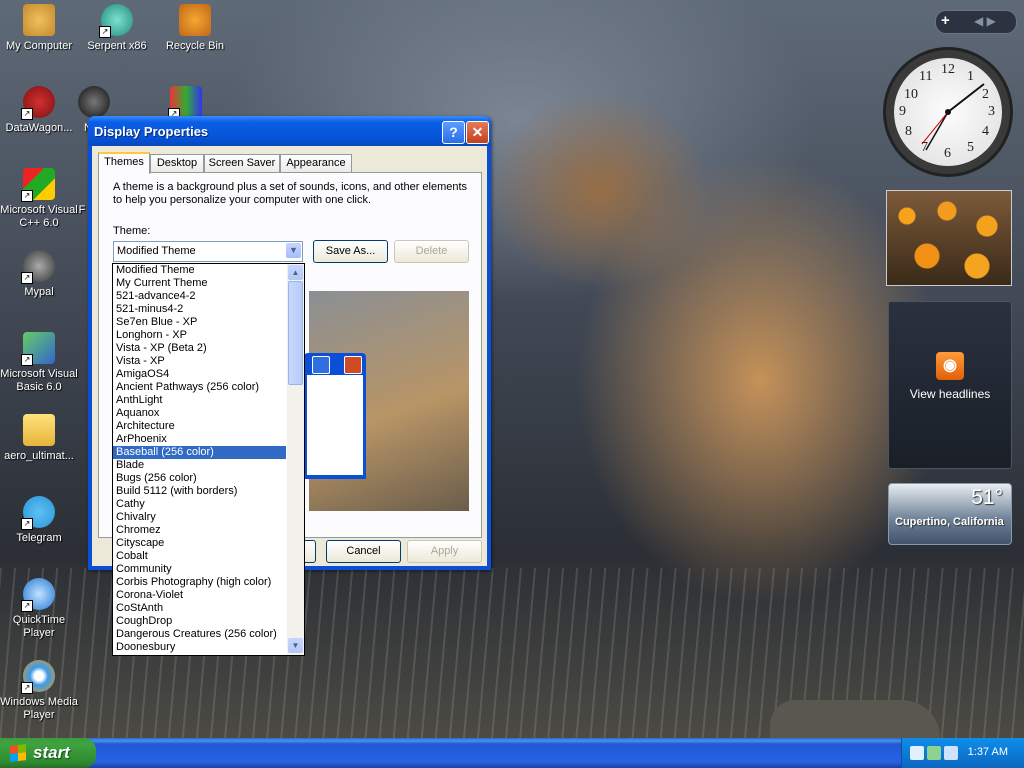 The image size is (1024, 768). I want to click on serpent-icon: ↗, so click(116, 21).